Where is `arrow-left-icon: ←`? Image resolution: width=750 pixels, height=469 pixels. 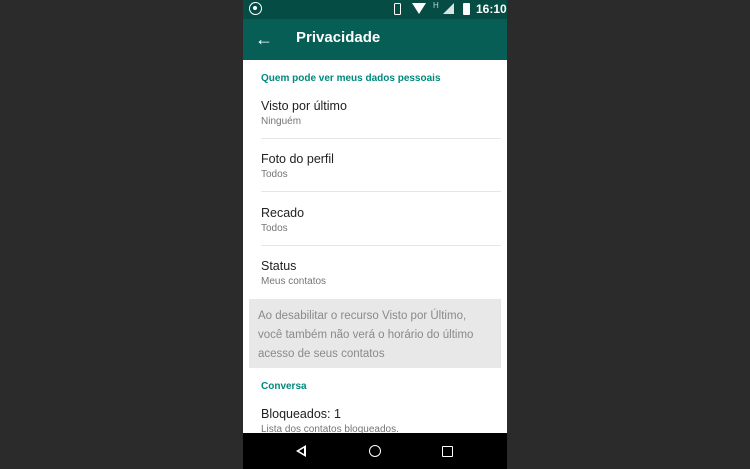
arrow-left-icon: ← is located at coordinates (264, 39).